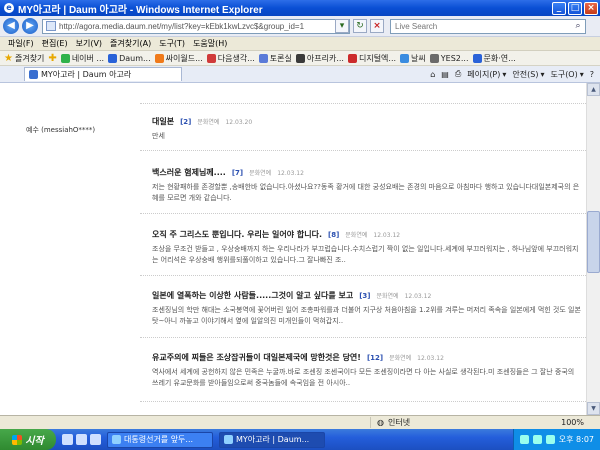  I want to click on scroll-down-icon: ▼, so click(593, 408).